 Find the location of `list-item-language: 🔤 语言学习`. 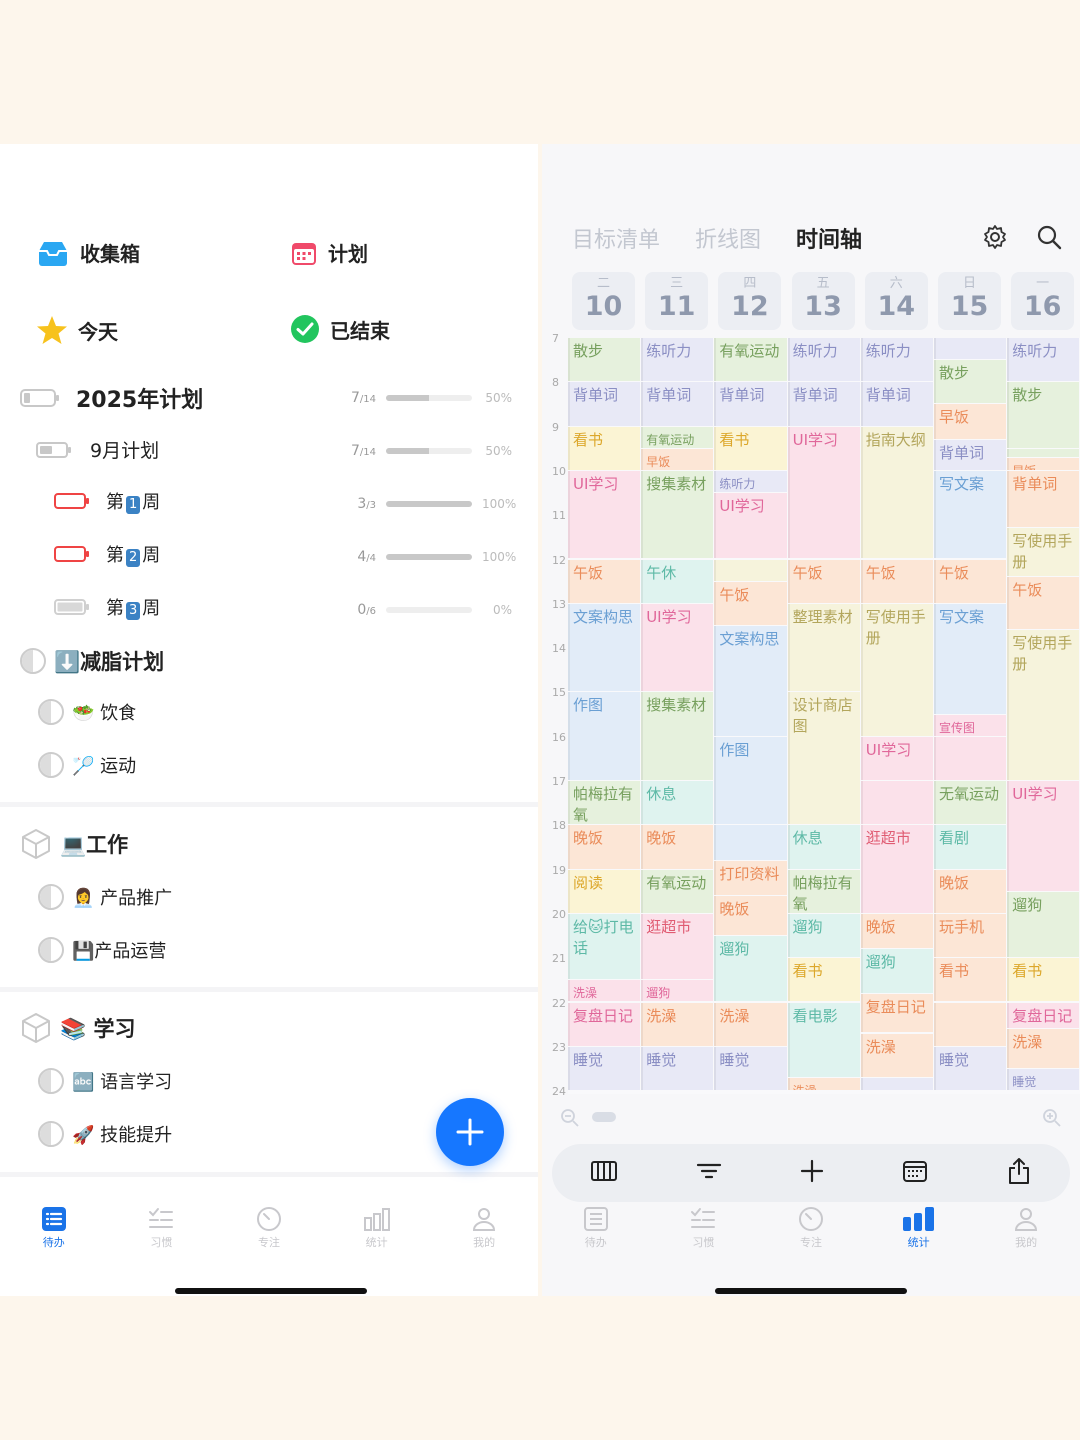

list-item-language: 🔤 语言学习 is located at coordinates (105, 1081).